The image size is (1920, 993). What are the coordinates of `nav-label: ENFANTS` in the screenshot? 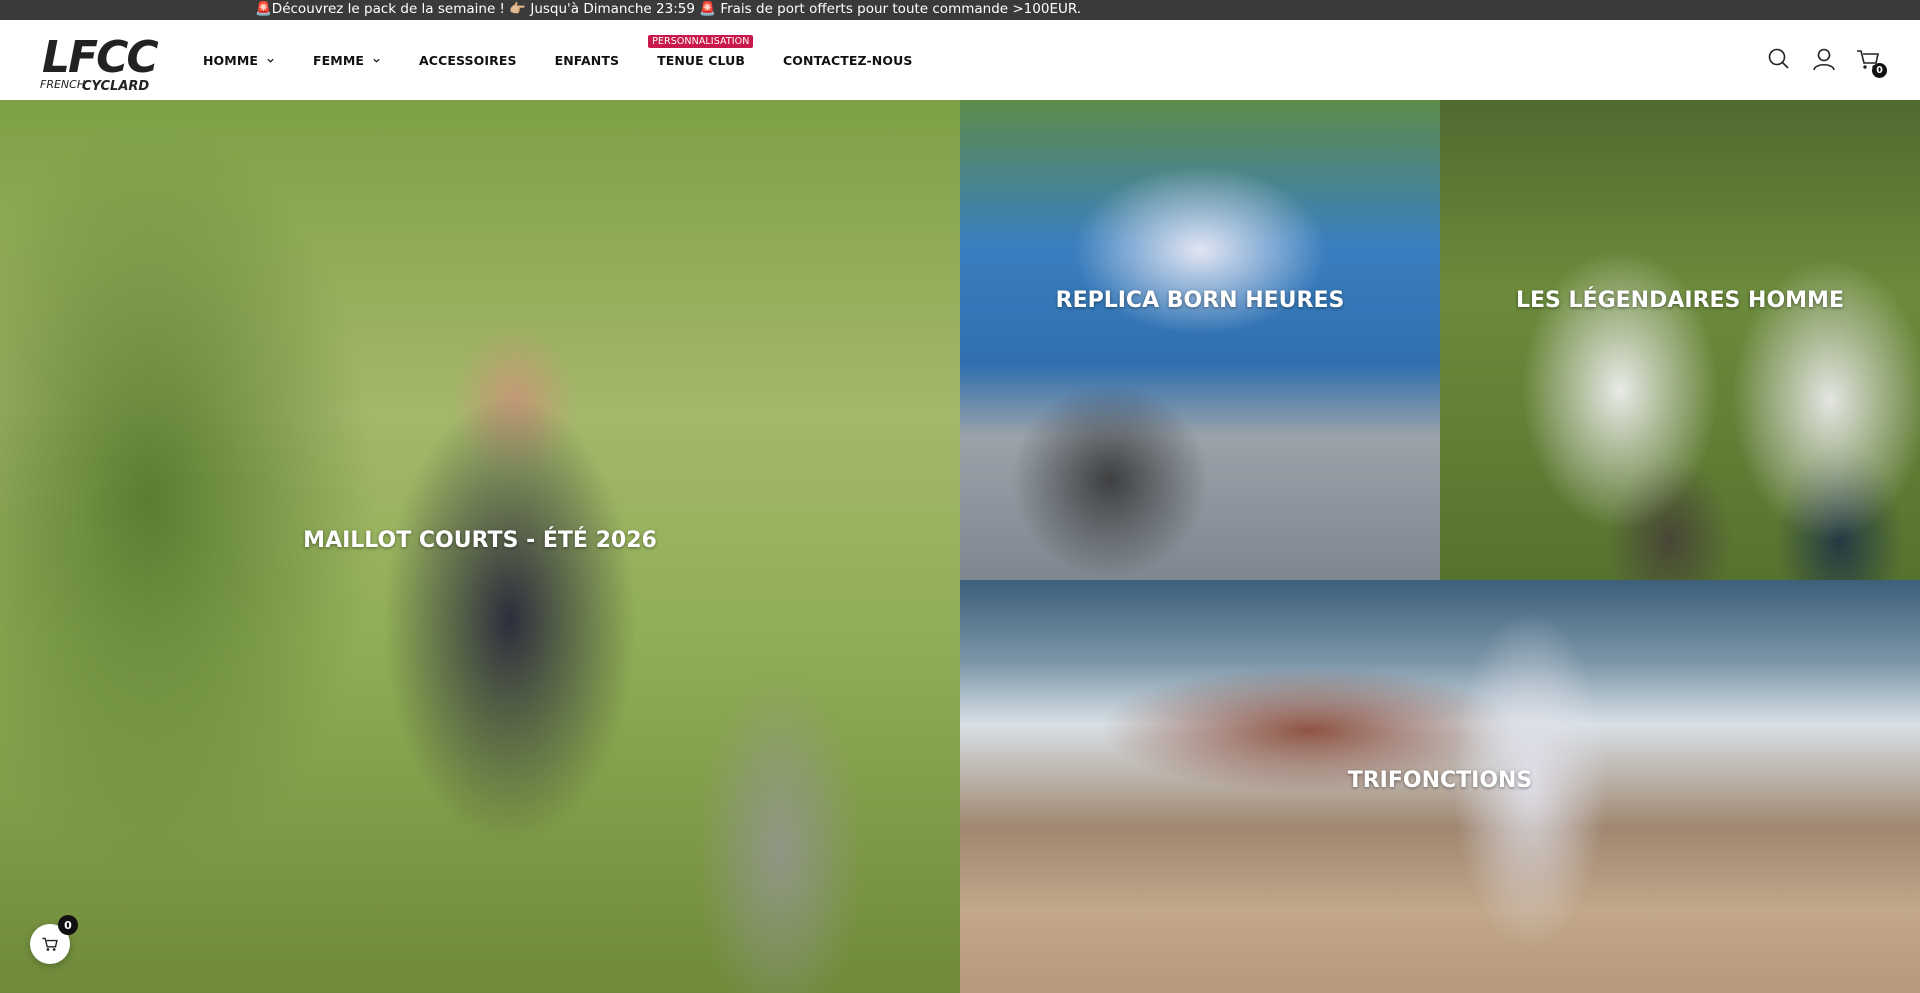 It's located at (587, 60).